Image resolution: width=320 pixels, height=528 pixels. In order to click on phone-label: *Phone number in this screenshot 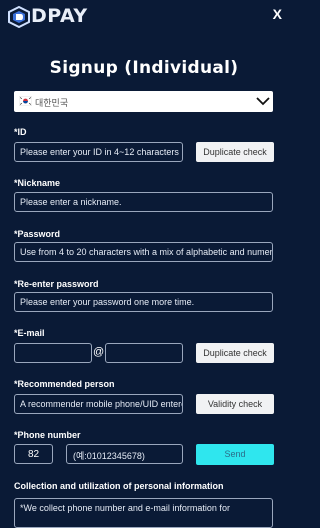, I will do `click(47, 435)`.